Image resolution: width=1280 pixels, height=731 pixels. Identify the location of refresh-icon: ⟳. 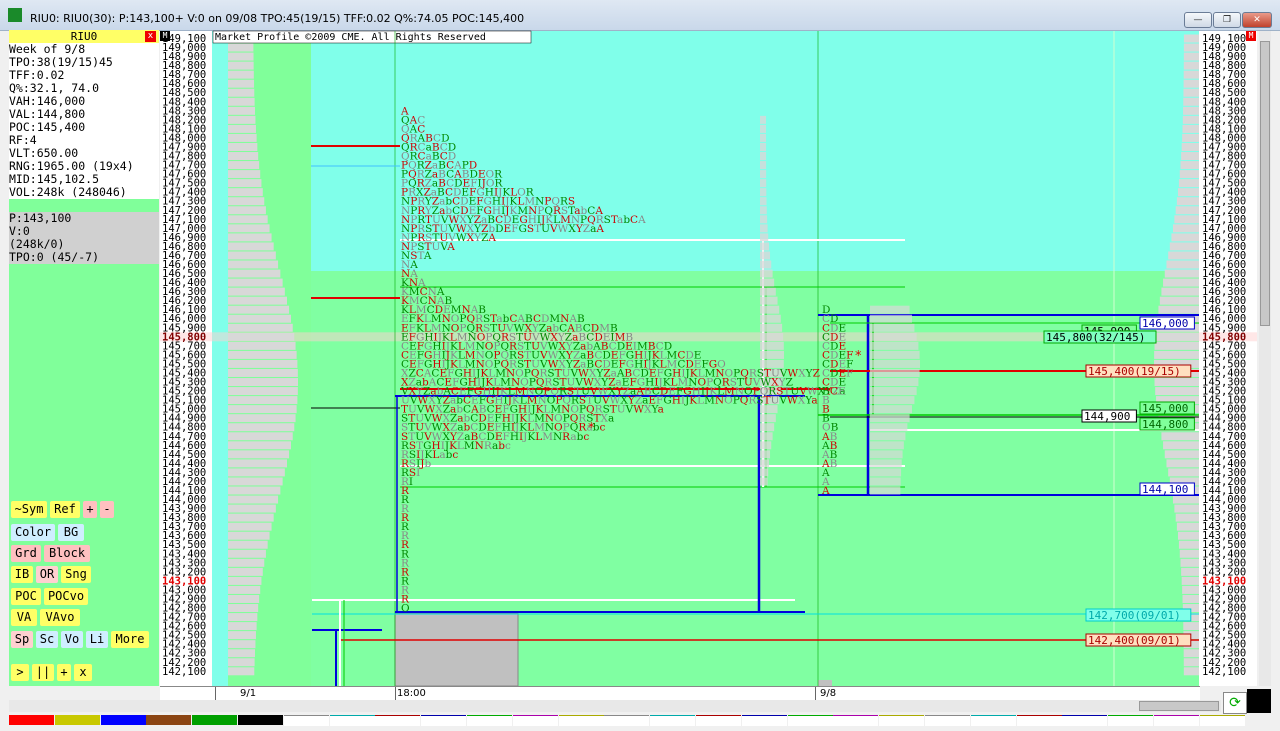
(1235, 703).